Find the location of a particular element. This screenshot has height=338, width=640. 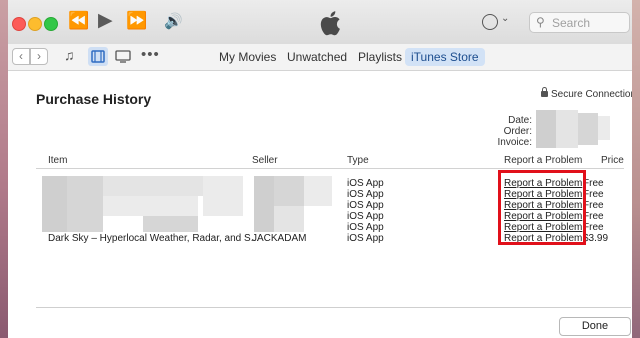

secure-connection-label: Secure Connection is located at coordinates (586, 93).